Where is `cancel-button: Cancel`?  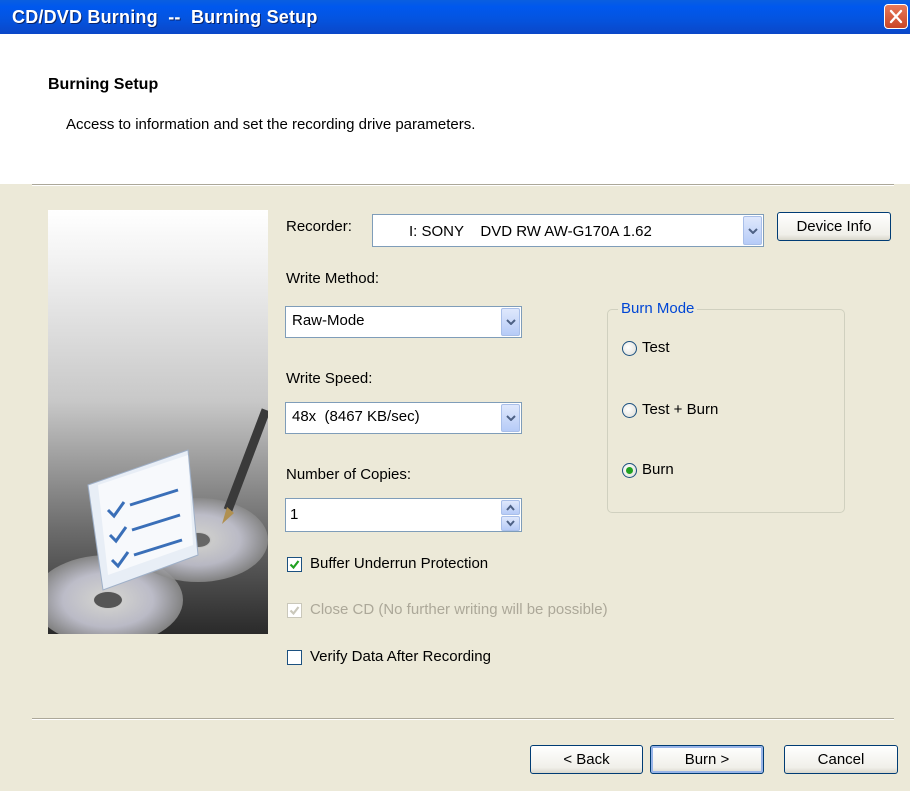
cancel-button: Cancel is located at coordinates (841, 759).